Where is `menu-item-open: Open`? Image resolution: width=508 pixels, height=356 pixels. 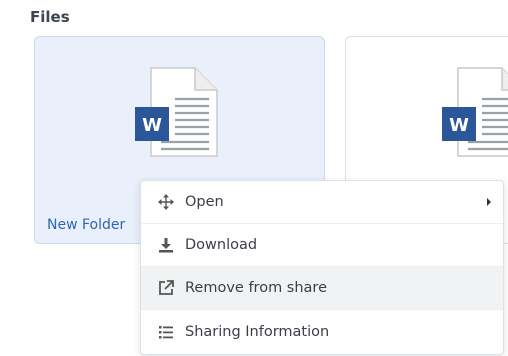
menu-item-open: Open is located at coordinates (322, 202).